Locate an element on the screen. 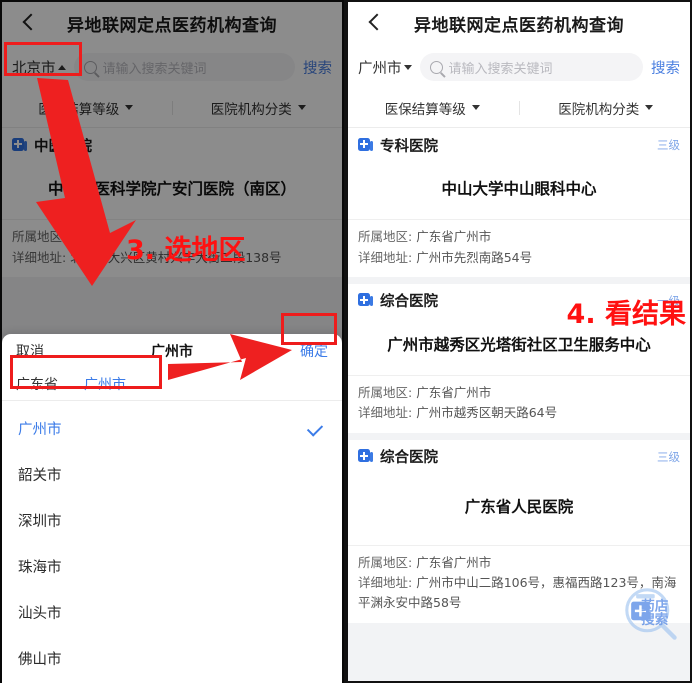  svg-text: 搜索 is located at coordinates (655, 619).